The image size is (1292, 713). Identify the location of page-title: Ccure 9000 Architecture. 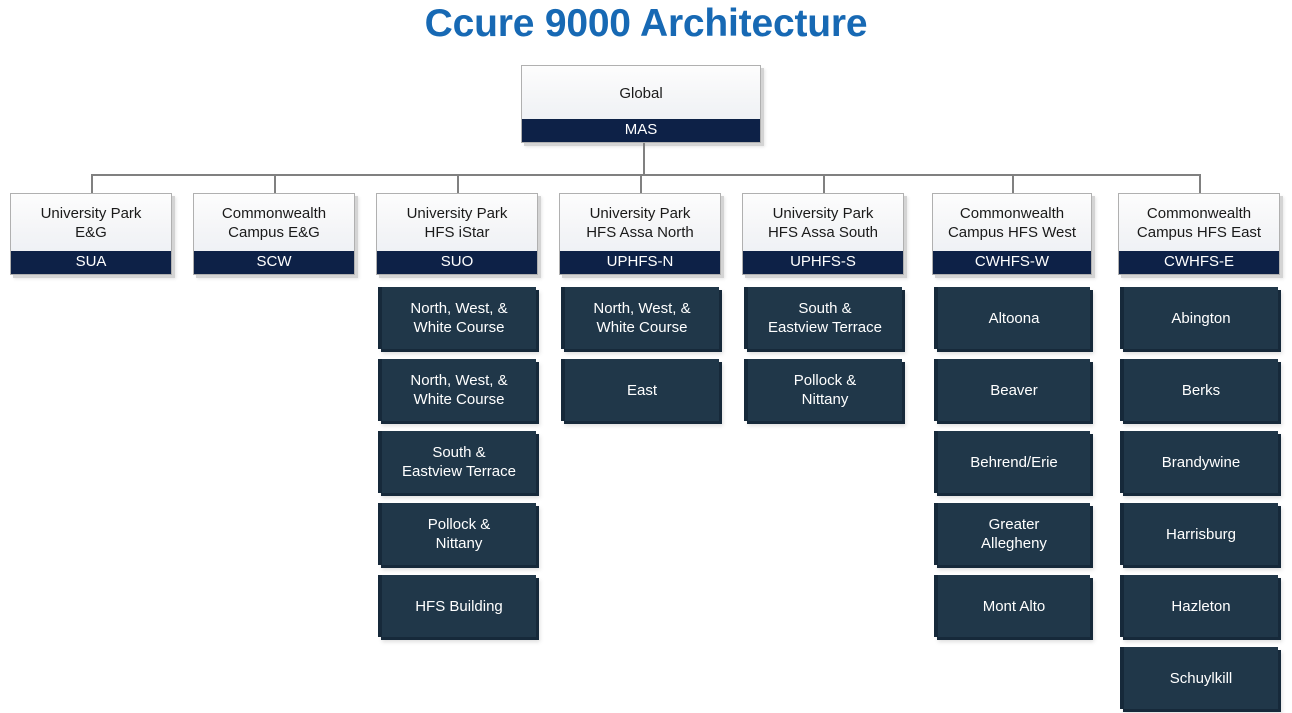
(646, 23).